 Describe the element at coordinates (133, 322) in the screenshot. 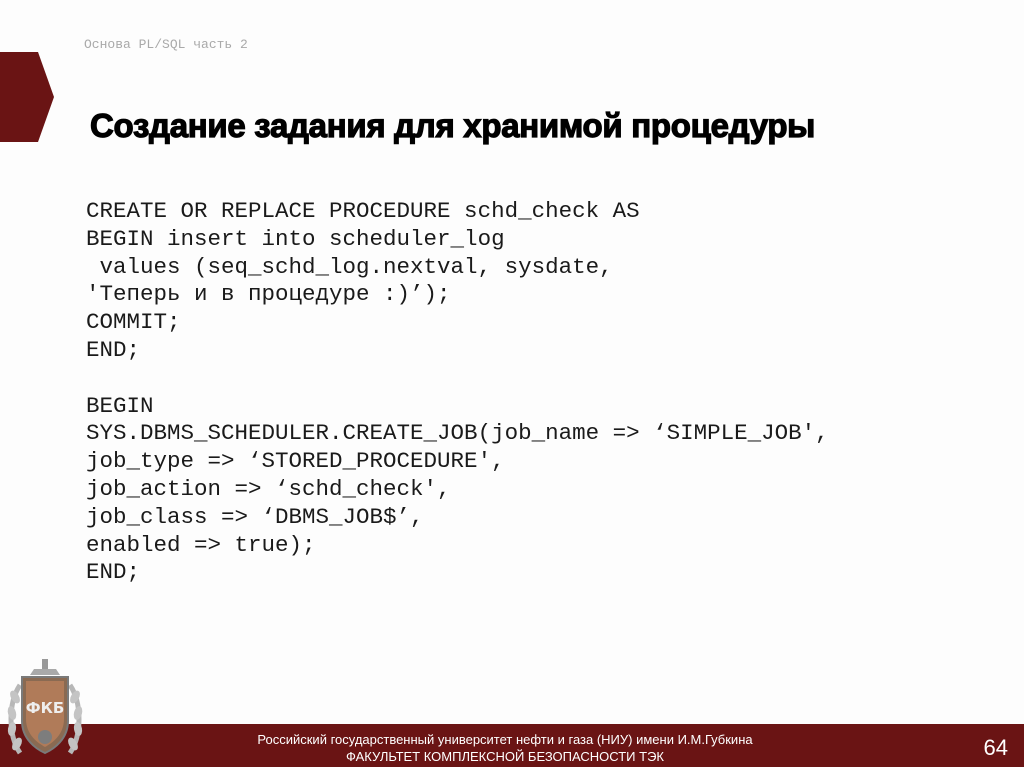

I see `code-line: COMMIT;` at that location.